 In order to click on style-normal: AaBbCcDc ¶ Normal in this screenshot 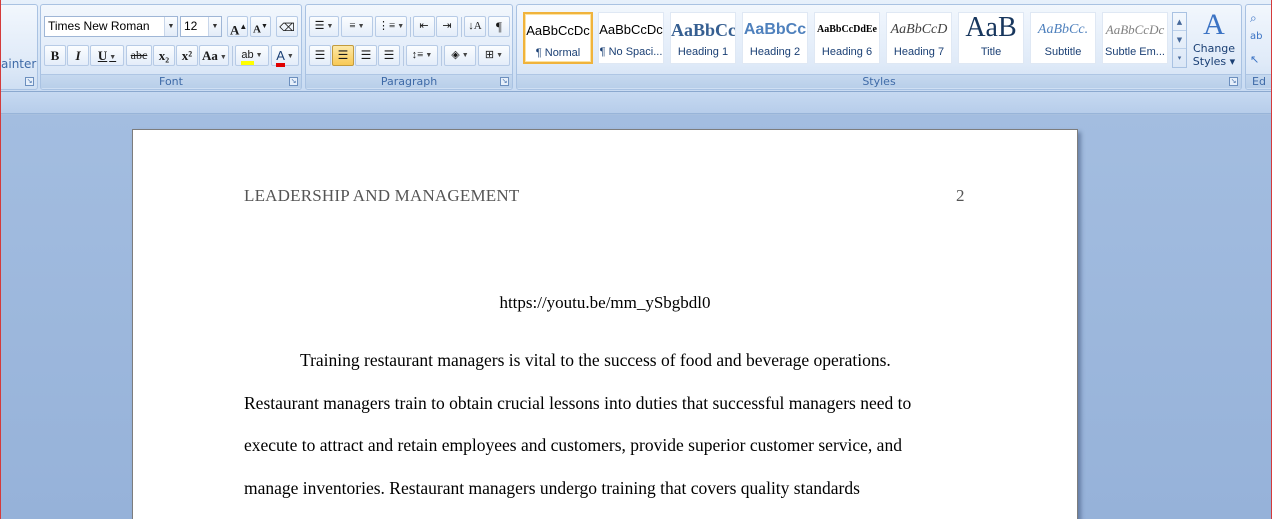, I will do `click(558, 38)`.